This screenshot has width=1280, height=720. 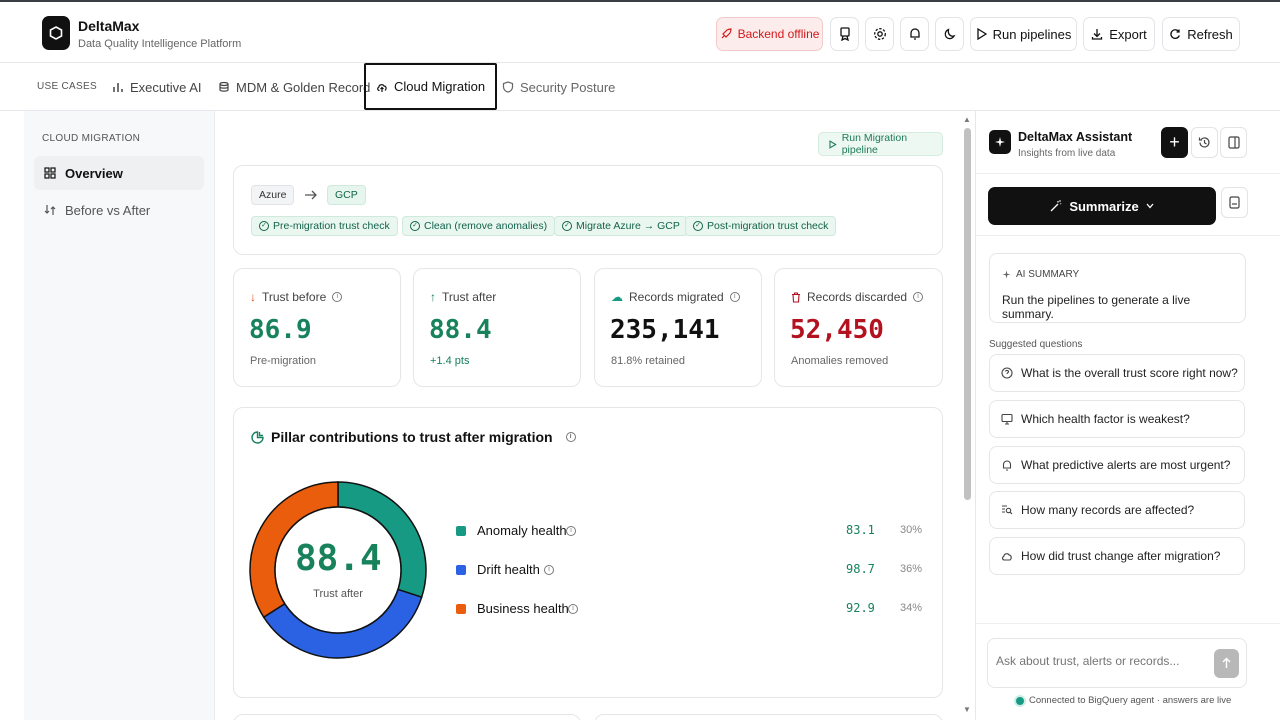 I want to click on help-circle-icon, so click(x=1007, y=373).